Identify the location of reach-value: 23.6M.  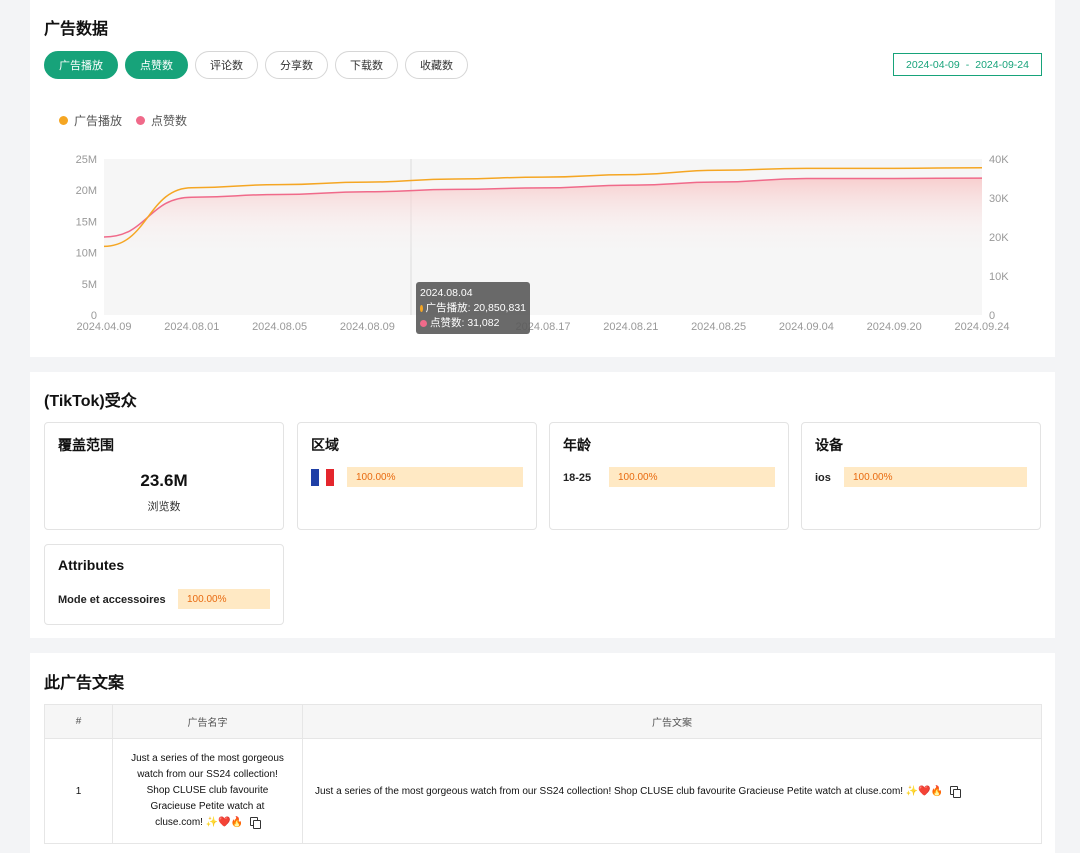
(164, 480).